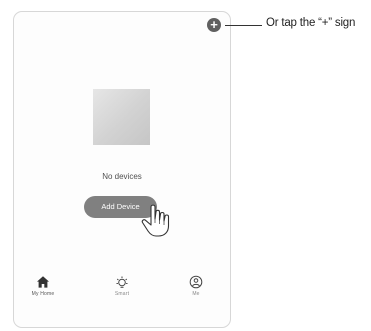 Image resolution: width=371 pixels, height=331 pixels. I want to click on empty-state-text: No devices, so click(122, 176).